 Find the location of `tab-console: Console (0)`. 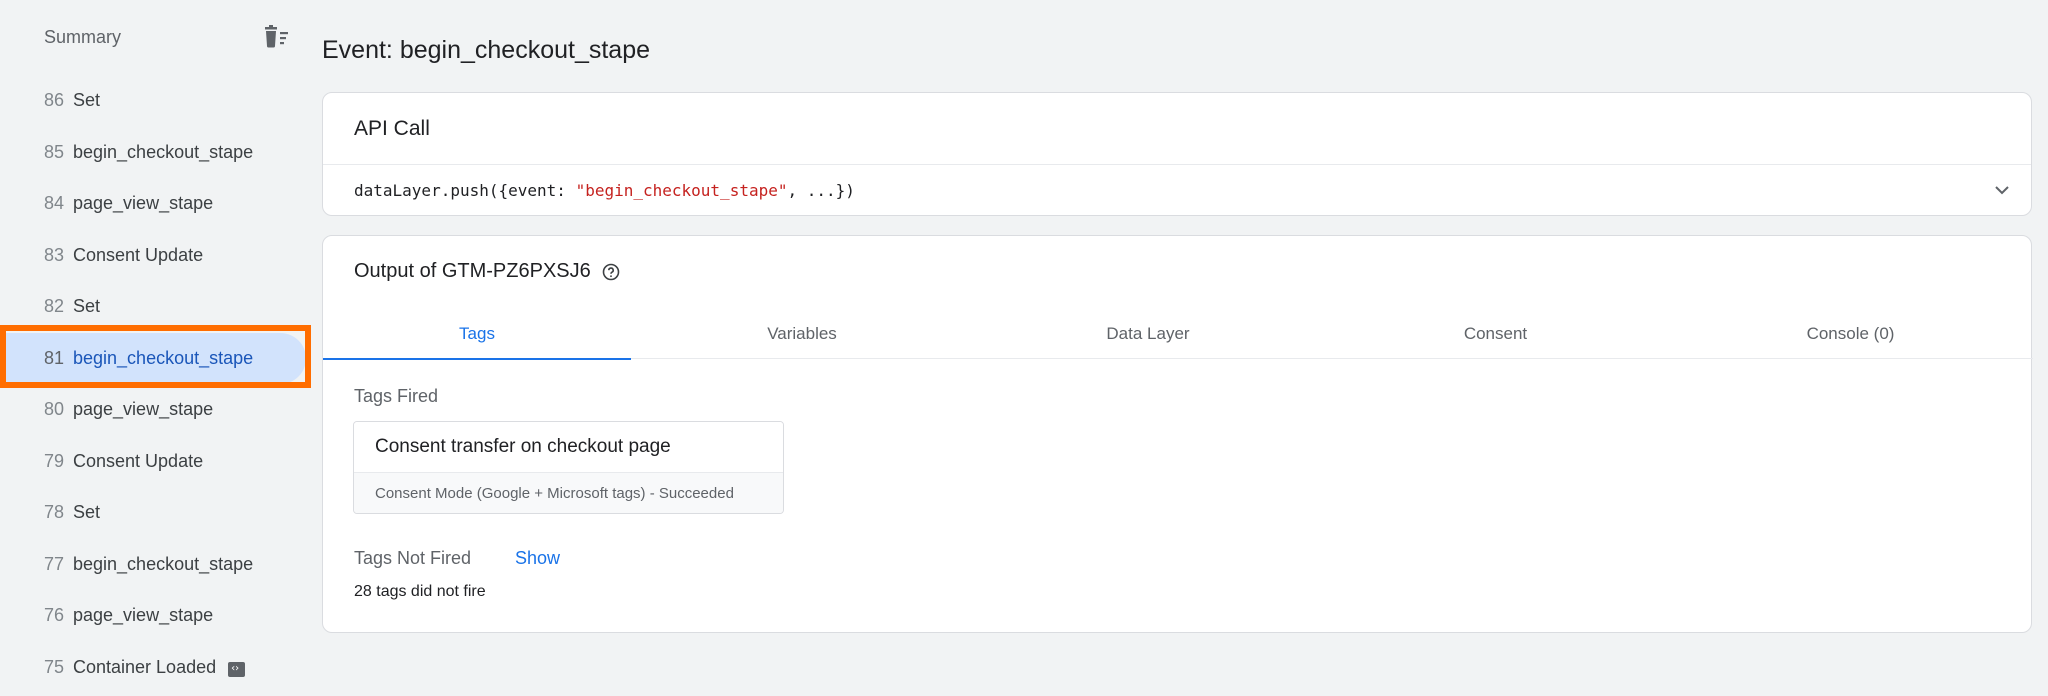

tab-console: Console (0) is located at coordinates (1850, 333).